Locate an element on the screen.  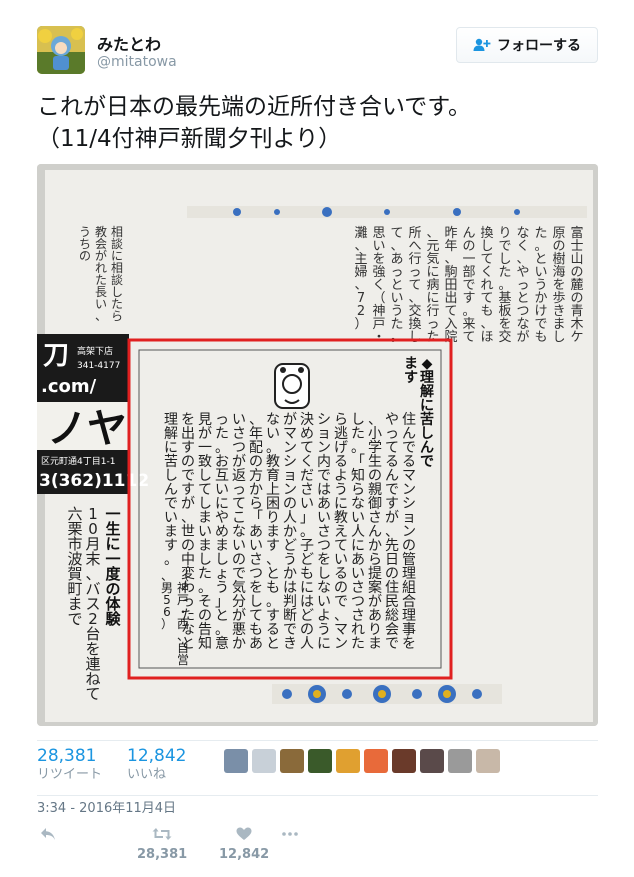
article-body: 意 is located at coordinates (222, 643).